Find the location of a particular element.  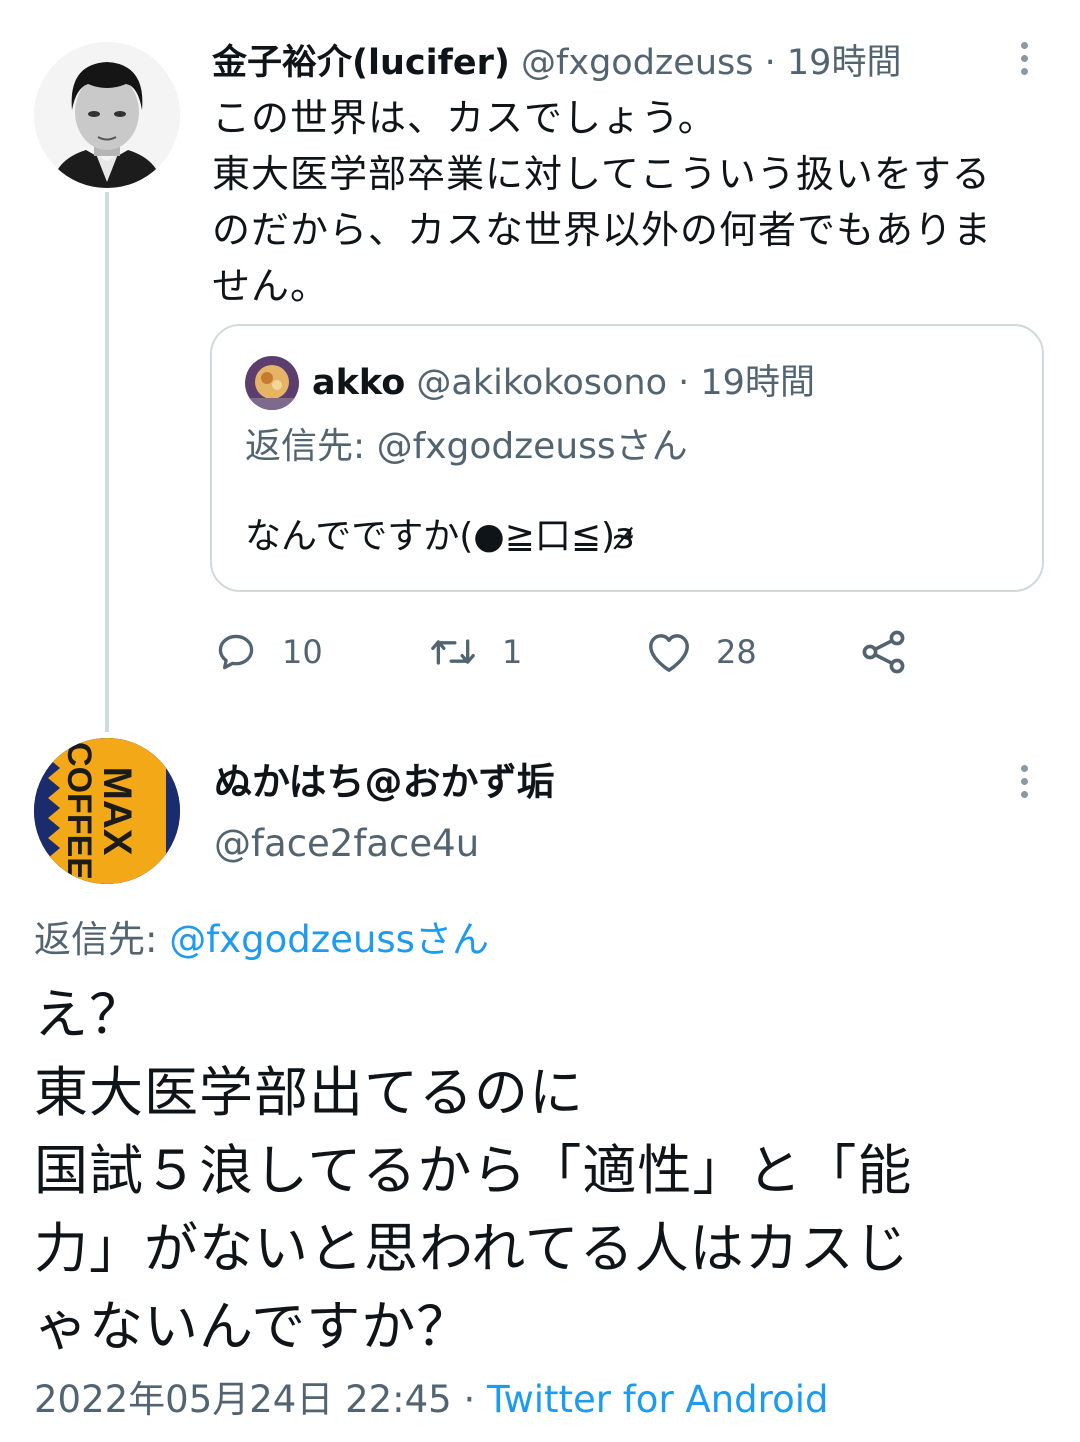

tweet-text-line: 力」がないと思われてる人はカスじ is located at coordinates (472, 1248).